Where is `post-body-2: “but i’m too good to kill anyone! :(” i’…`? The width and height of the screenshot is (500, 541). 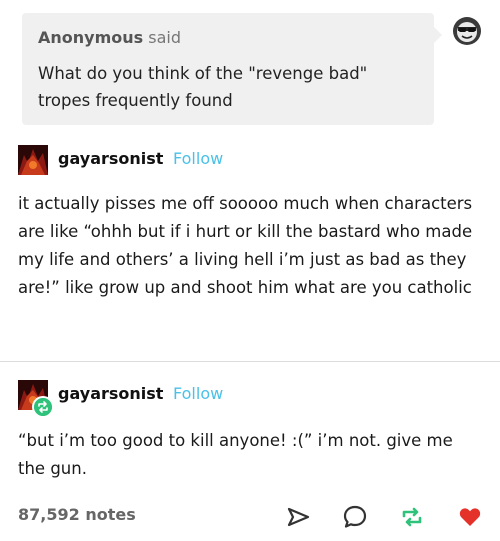
post-body-2: “but i’m too good to kill anyone! :(” i’… is located at coordinates (235, 454).